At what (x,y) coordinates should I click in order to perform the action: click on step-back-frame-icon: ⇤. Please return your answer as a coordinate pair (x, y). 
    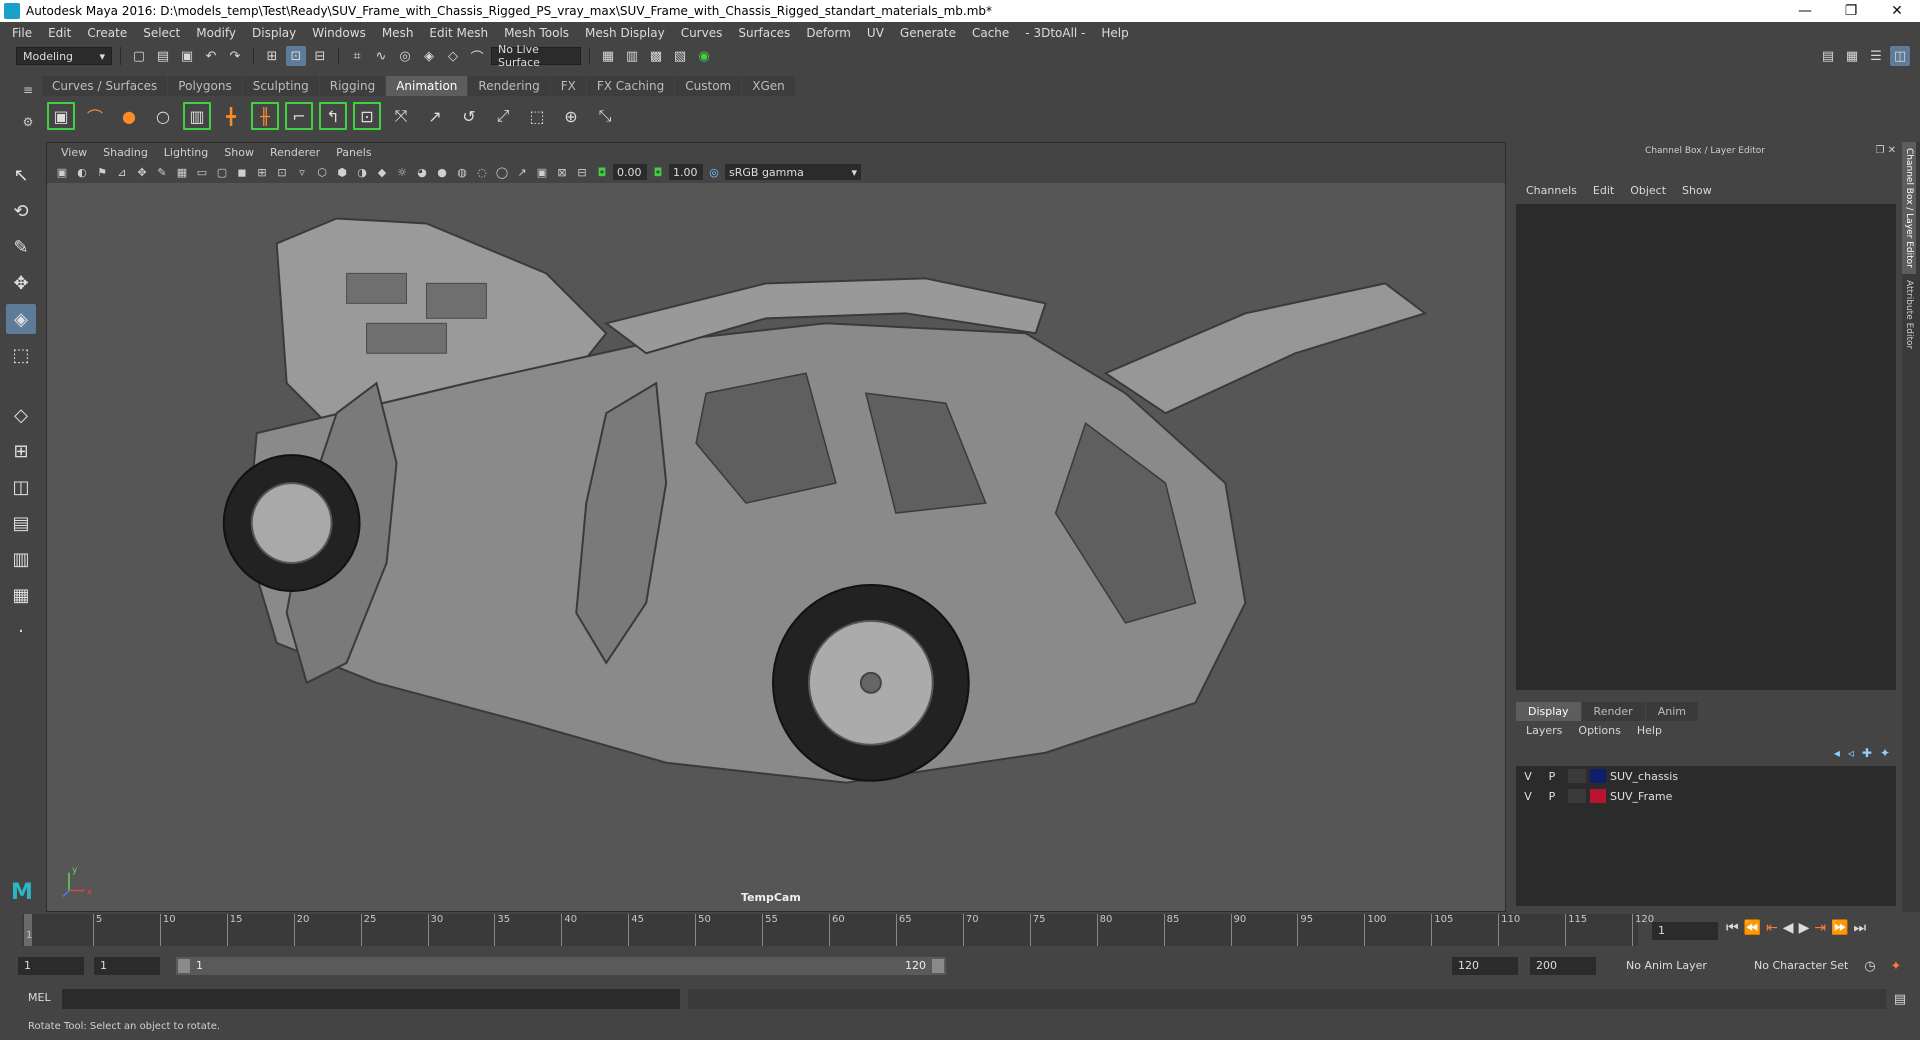
    Looking at the image, I should click on (1772, 928).